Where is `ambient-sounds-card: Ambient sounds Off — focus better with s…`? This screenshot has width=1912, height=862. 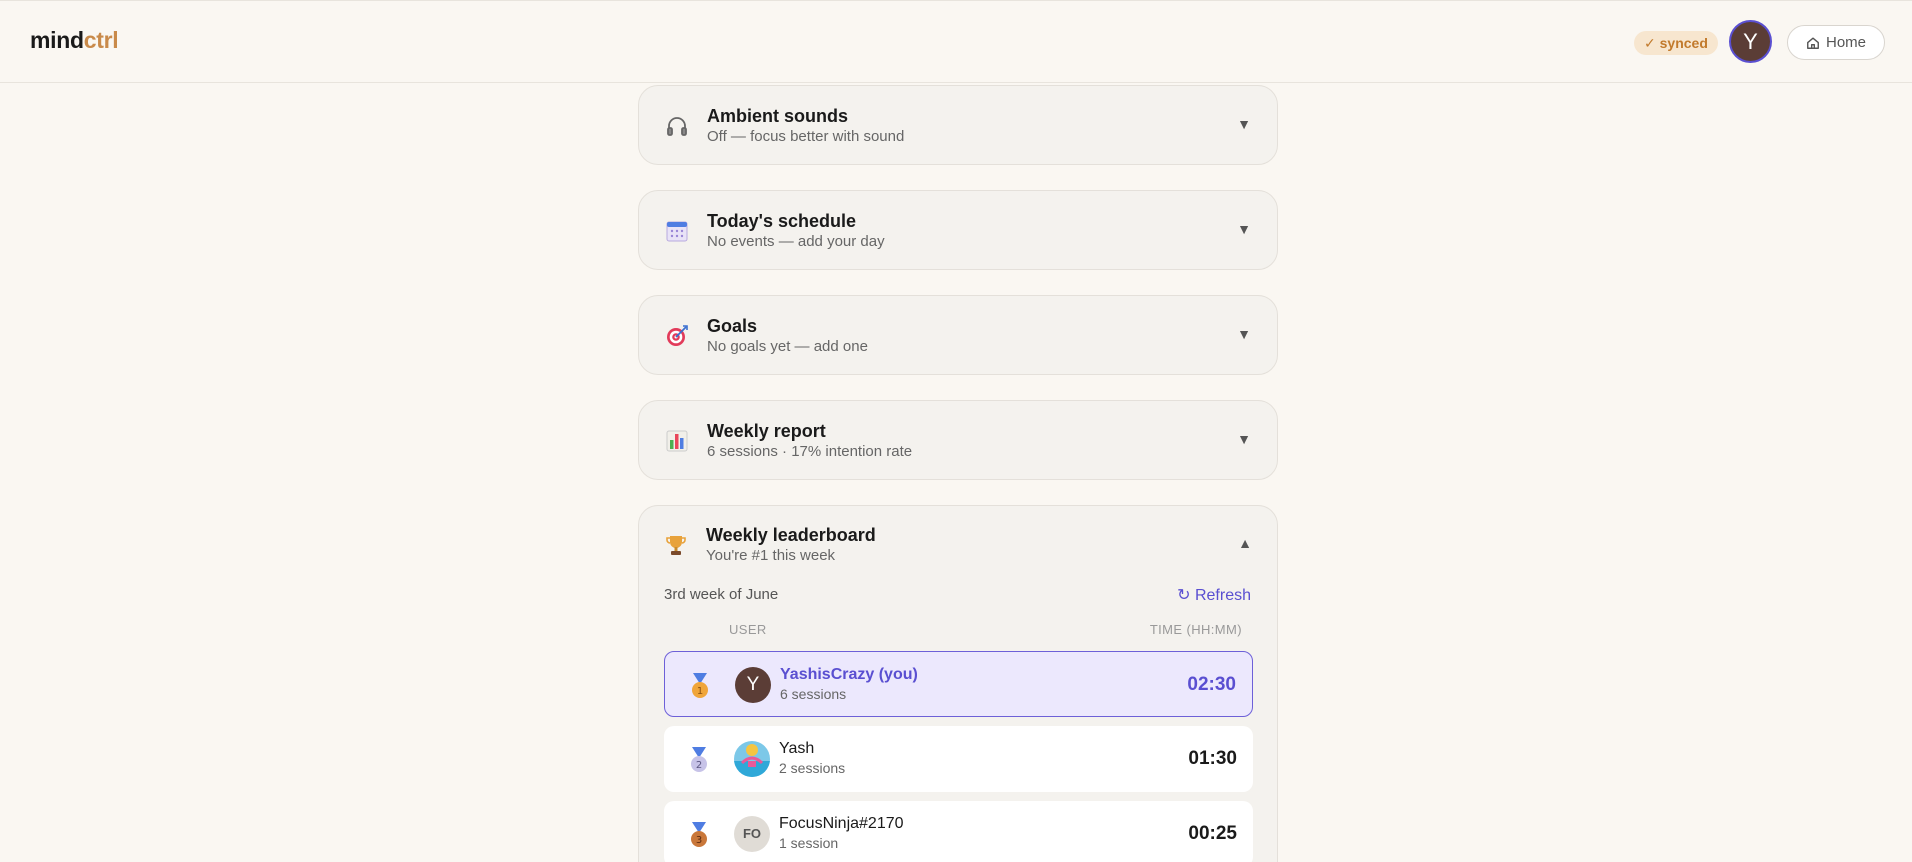
ambient-sounds-card: Ambient sounds Off — focus better with s… is located at coordinates (958, 125).